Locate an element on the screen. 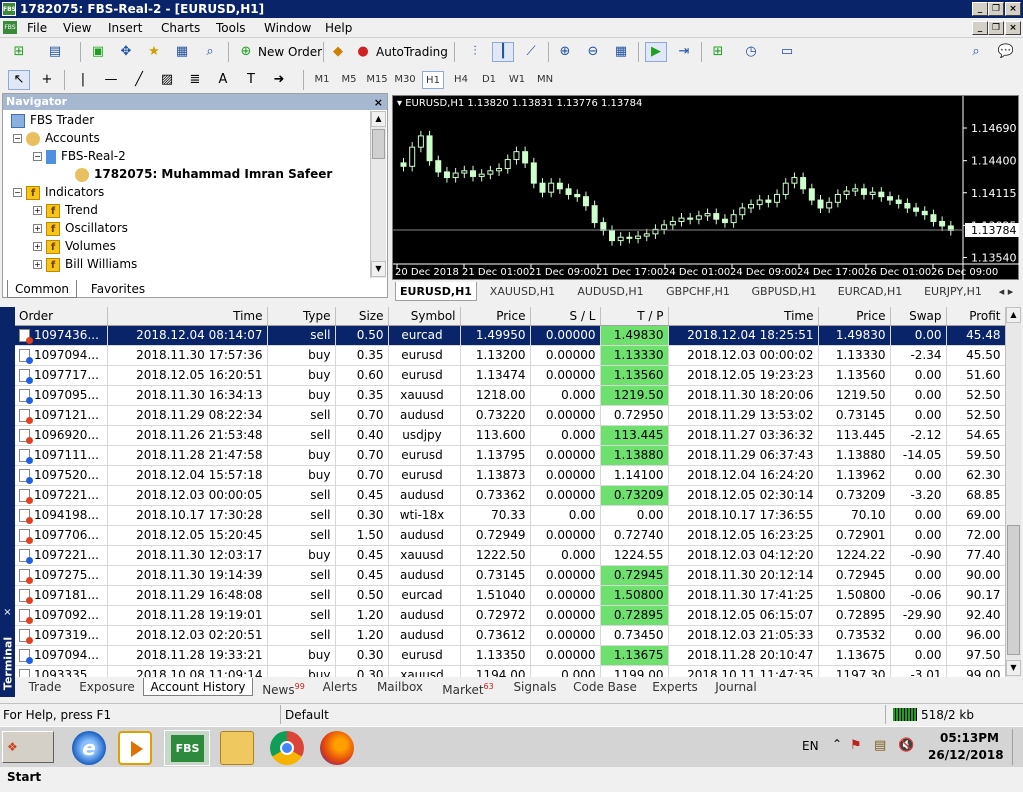 Image resolution: width=1023 pixels, height=792 pixels. menu-tools: Tools is located at coordinates (231, 28).